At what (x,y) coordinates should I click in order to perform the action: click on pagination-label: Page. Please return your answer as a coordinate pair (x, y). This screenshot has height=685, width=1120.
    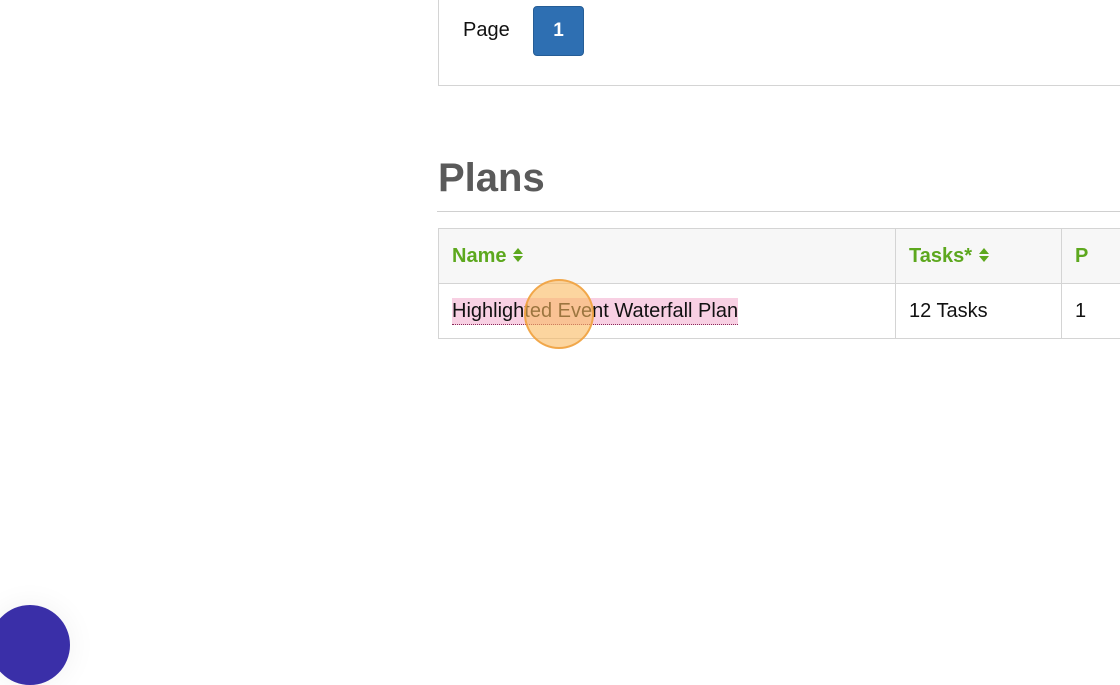
    Looking at the image, I should click on (486, 30).